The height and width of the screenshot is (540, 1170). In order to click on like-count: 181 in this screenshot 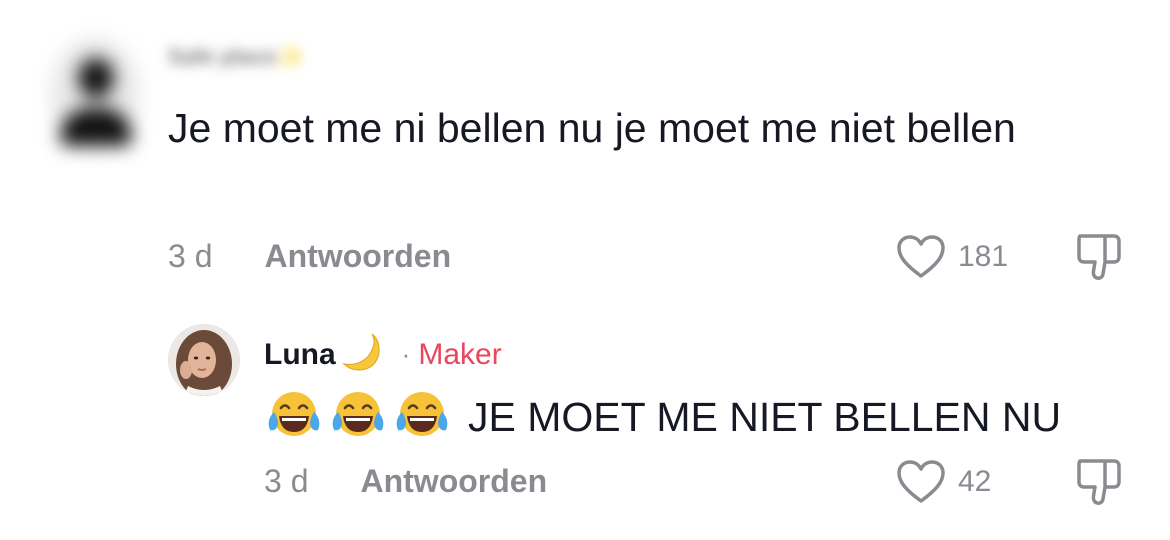, I will do `click(983, 256)`.